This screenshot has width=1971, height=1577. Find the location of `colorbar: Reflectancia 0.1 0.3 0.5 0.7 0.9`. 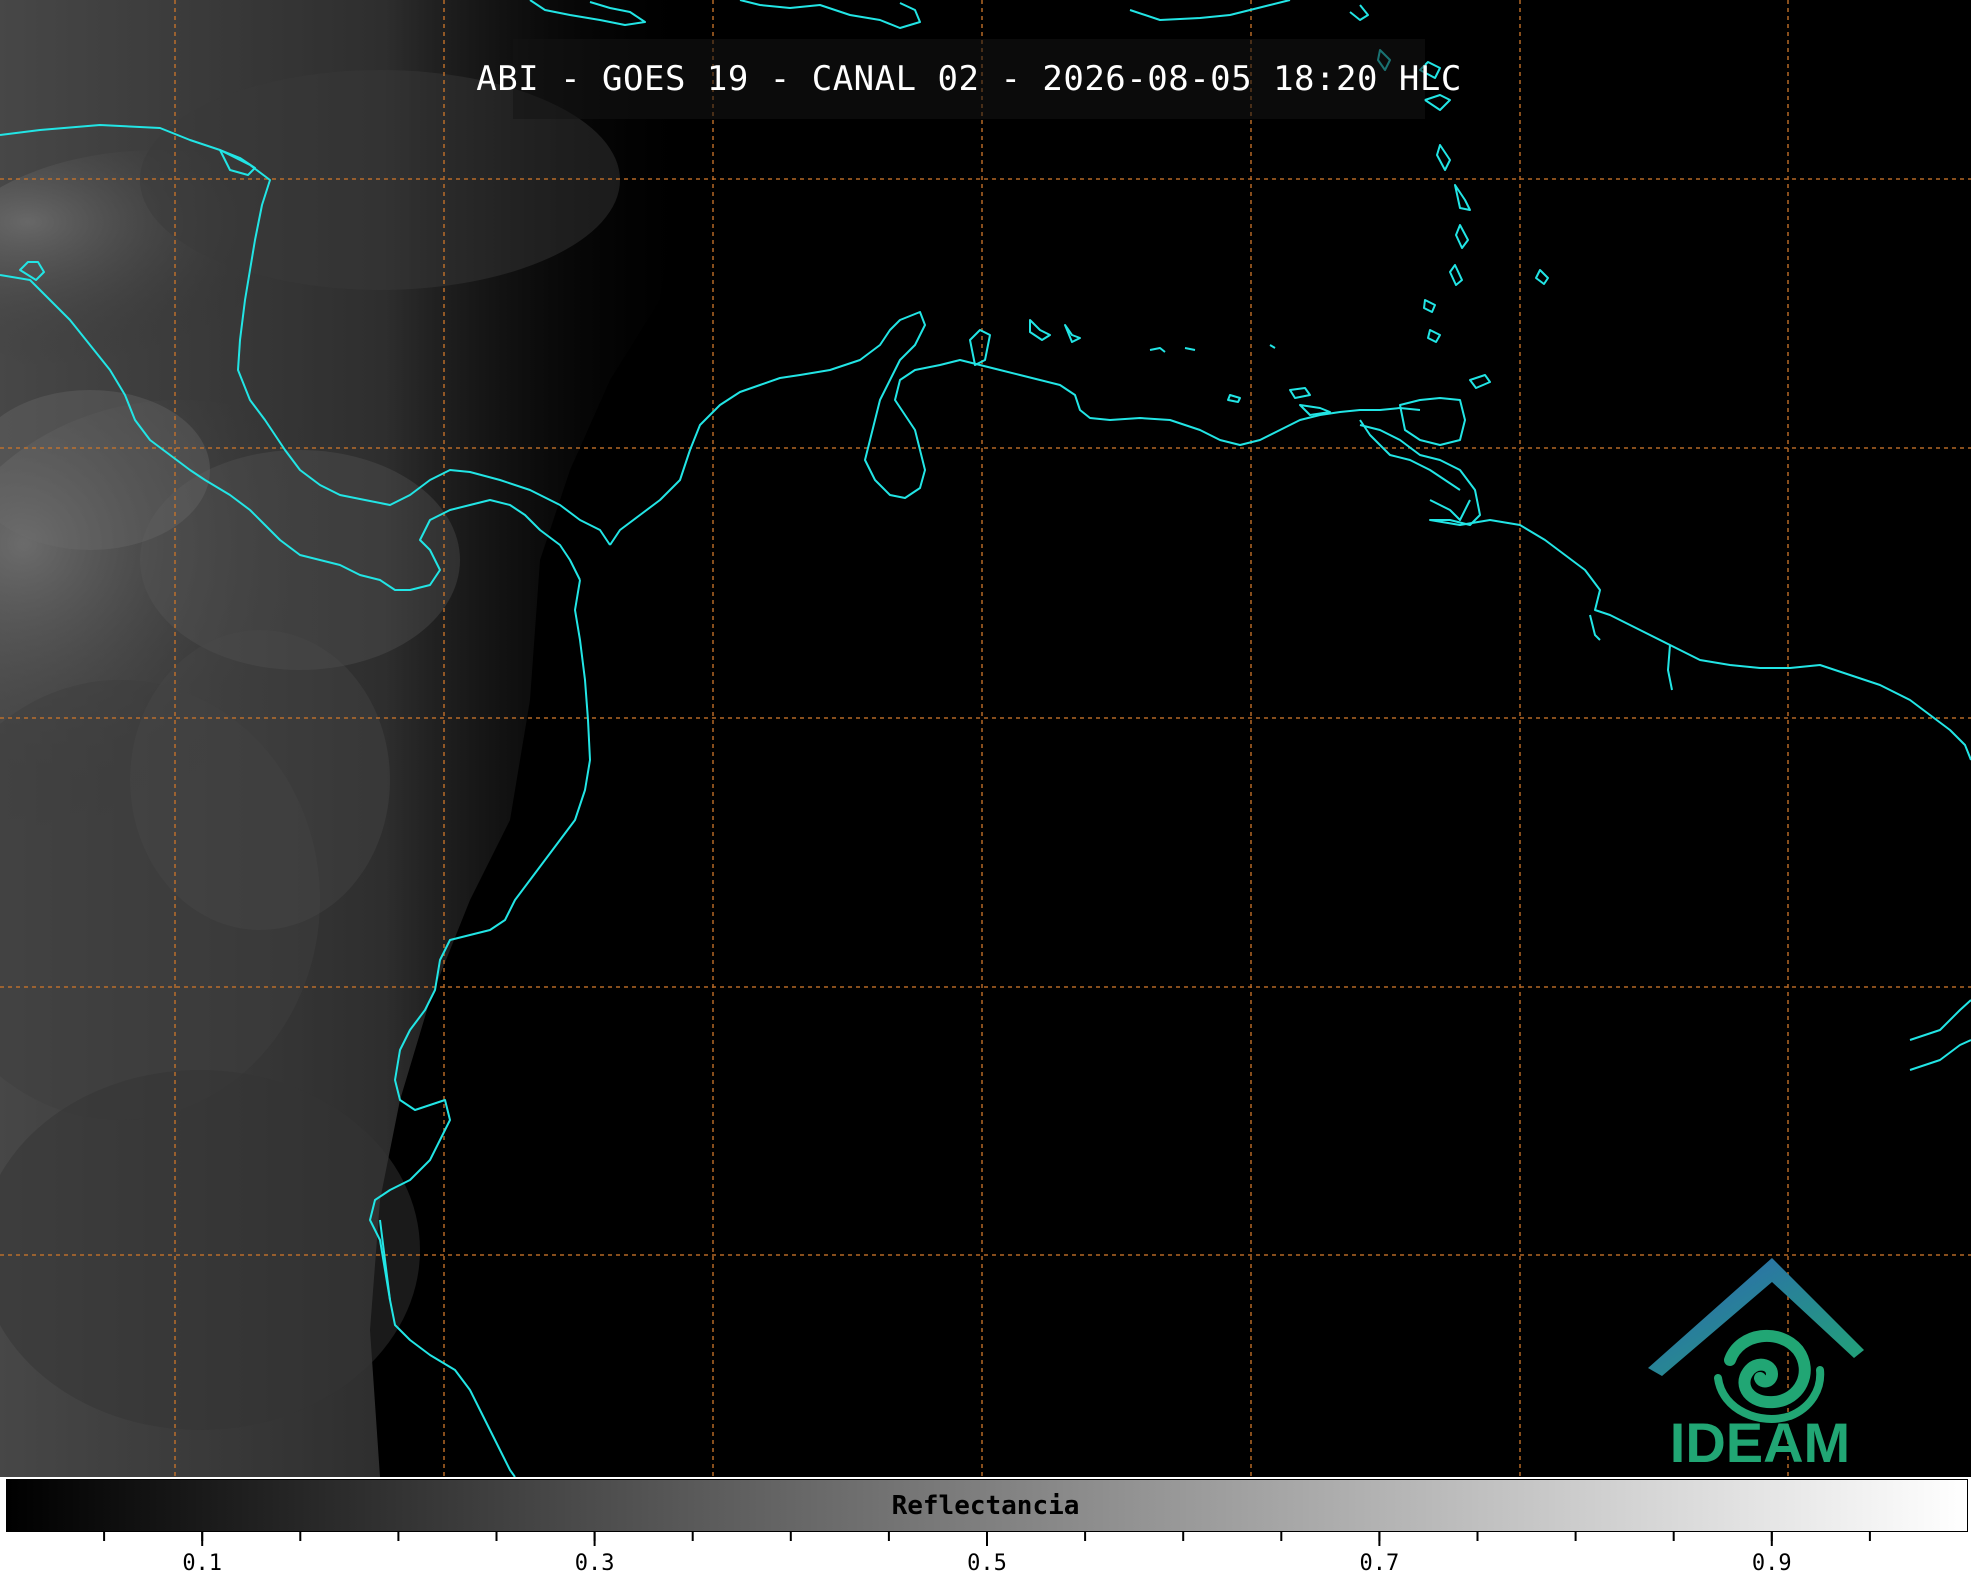

colorbar: Reflectancia 0.1 0.3 0.5 0.7 0.9 is located at coordinates (985, 1527).